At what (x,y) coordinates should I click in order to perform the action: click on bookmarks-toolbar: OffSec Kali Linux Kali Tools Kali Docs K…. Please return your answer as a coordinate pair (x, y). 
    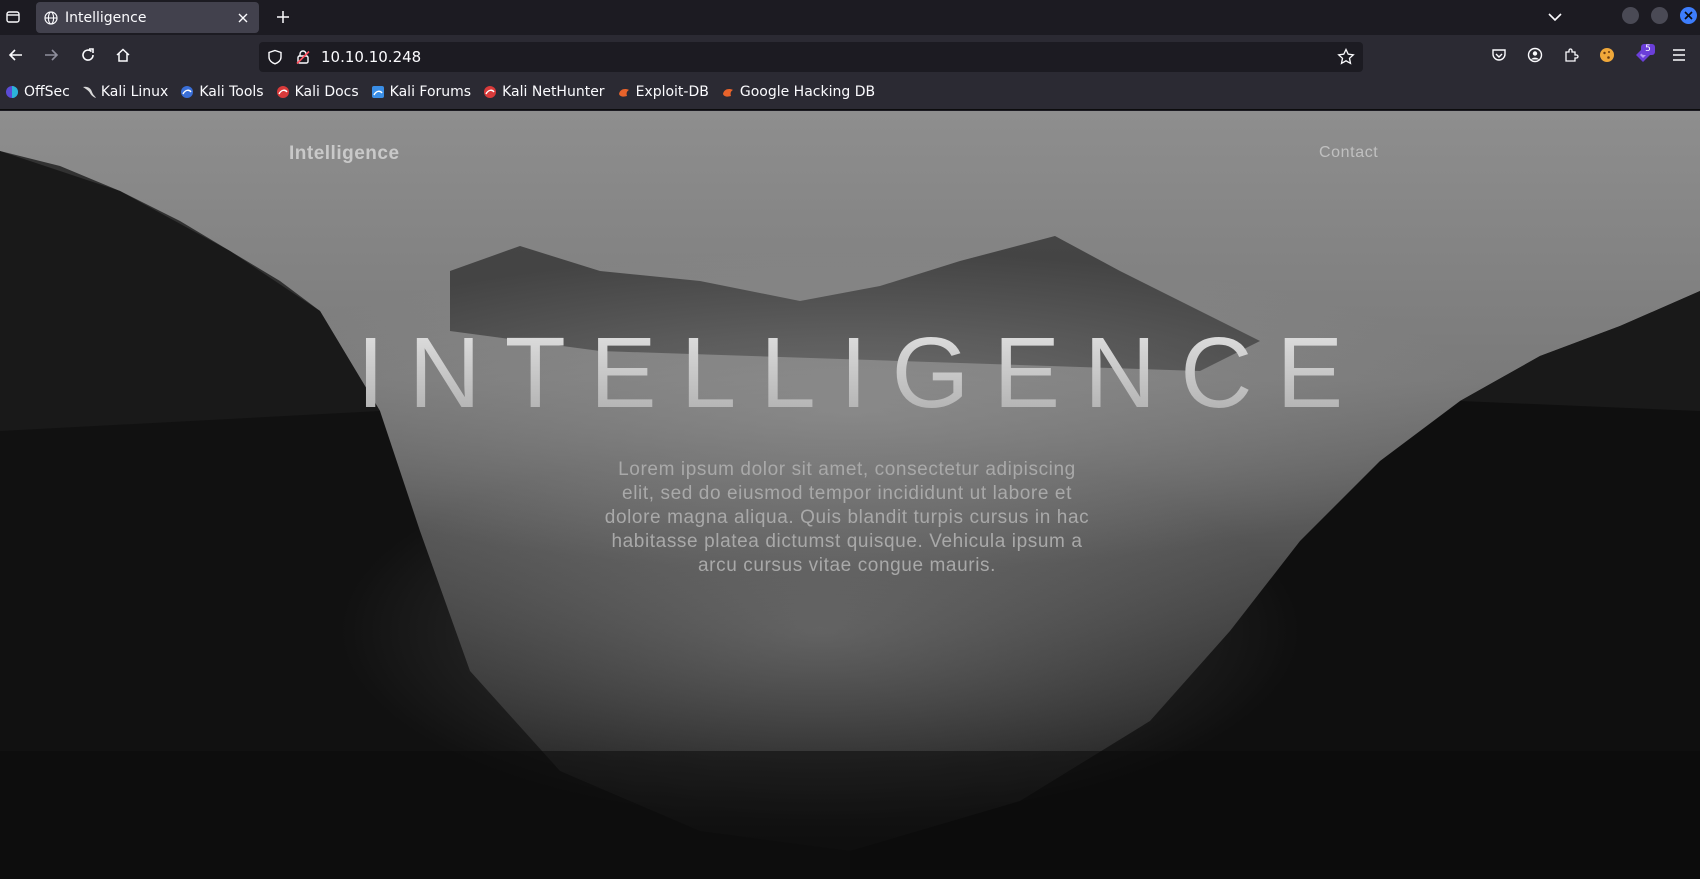
    Looking at the image, I should click on (850, 92).